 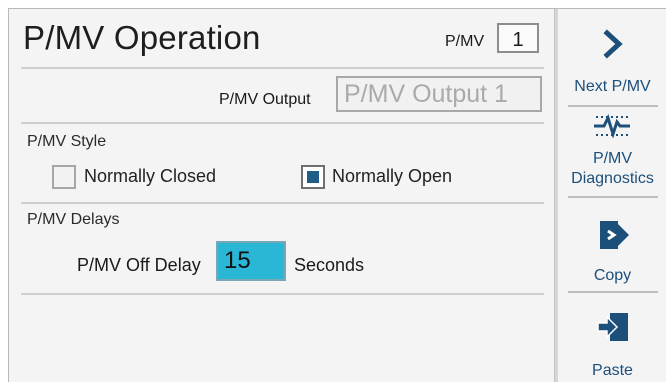 I want to click on pmv-style-title: P/MV Style, so click(x=67, y=141).